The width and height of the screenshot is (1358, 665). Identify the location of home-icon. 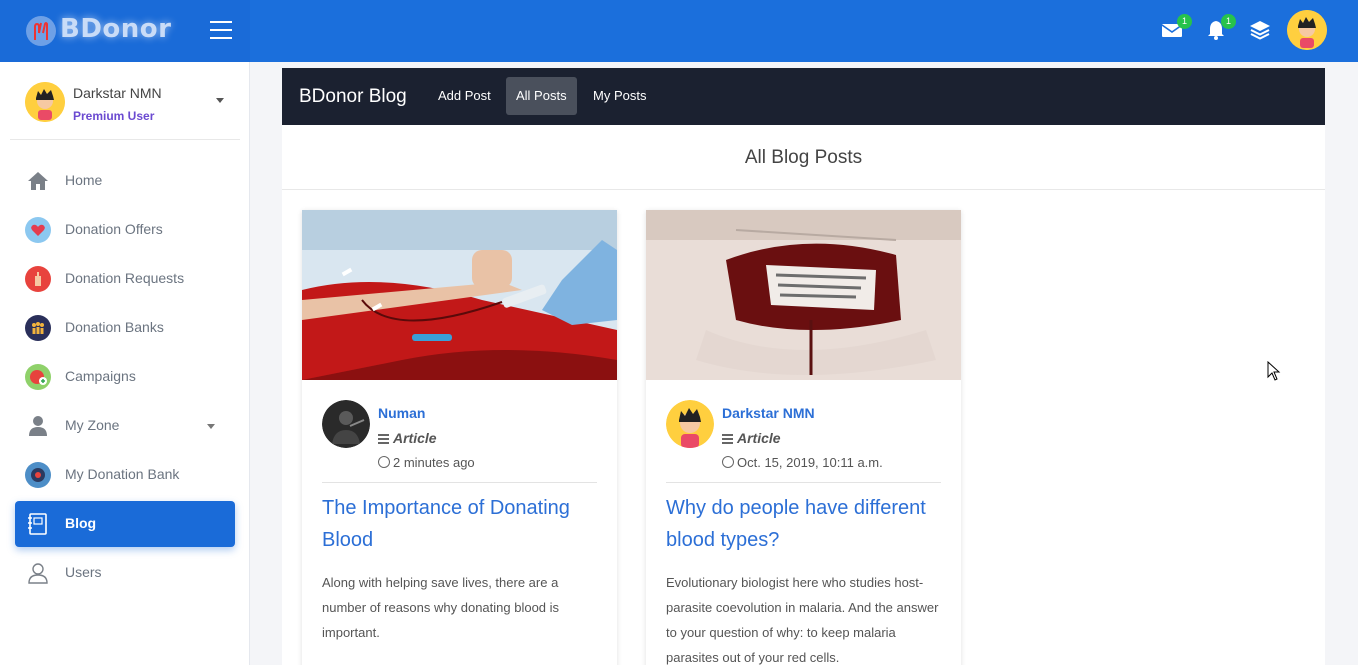
(38, 181).